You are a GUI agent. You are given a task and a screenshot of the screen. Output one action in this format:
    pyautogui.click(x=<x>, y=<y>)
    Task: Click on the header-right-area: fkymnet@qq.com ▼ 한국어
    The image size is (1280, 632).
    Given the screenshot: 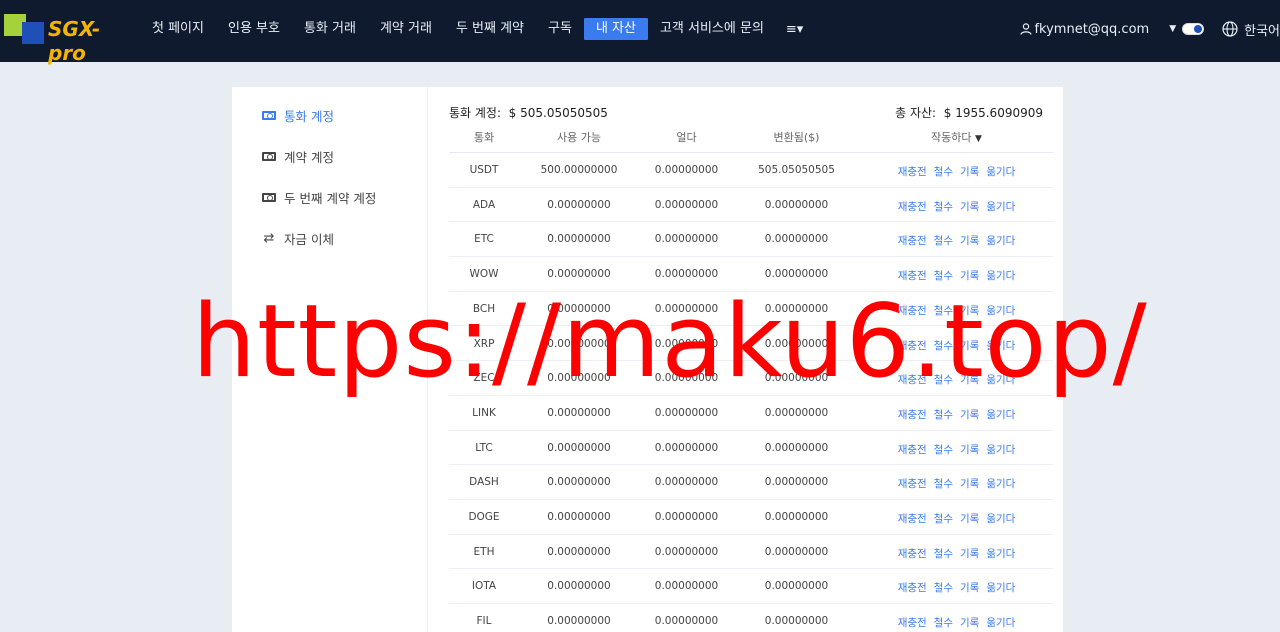 What is the action you would take?
    pyautogui.click(x=1150, y=29)
    